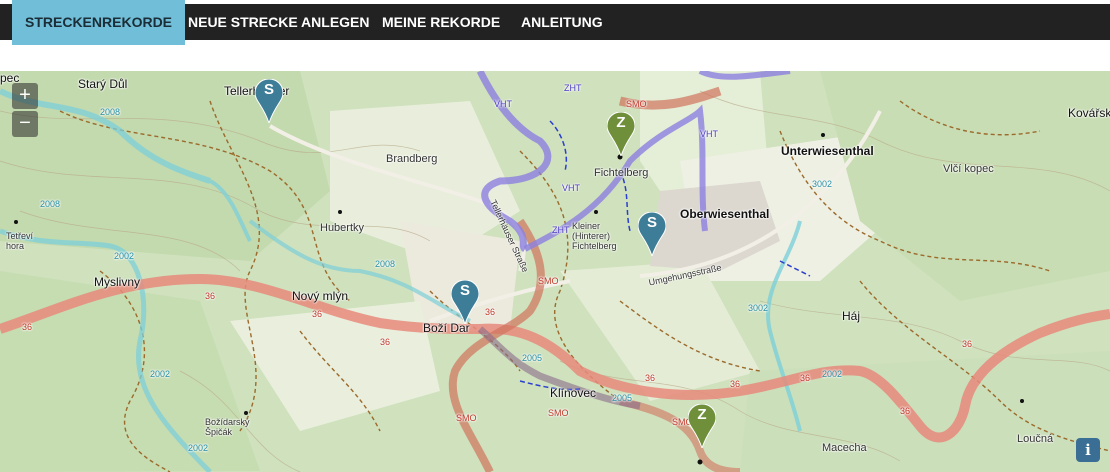  I want to click on tab-anleitung: ANLEITUNG, so click(562, 22).